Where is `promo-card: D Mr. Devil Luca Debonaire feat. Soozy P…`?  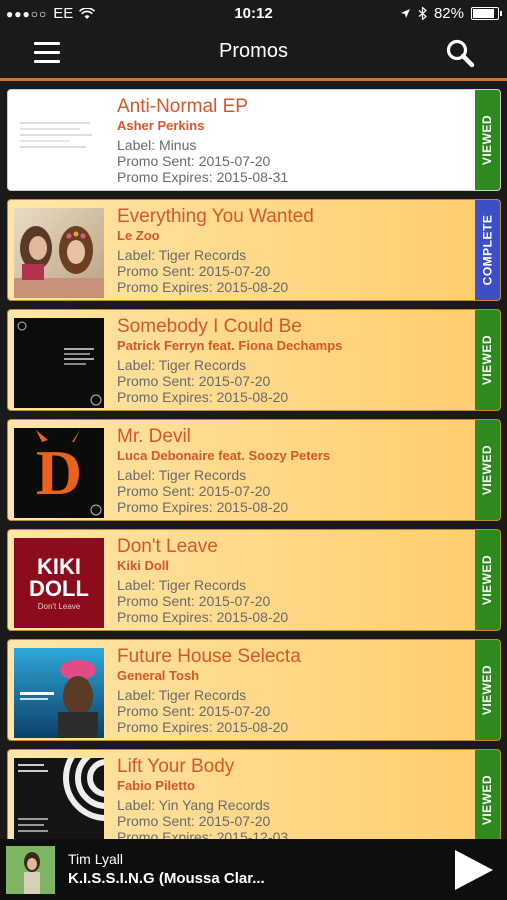
promo-card: D Mr. Devil Luca Debonaire feat. Soozy P… is located at coordinates (254, 470).